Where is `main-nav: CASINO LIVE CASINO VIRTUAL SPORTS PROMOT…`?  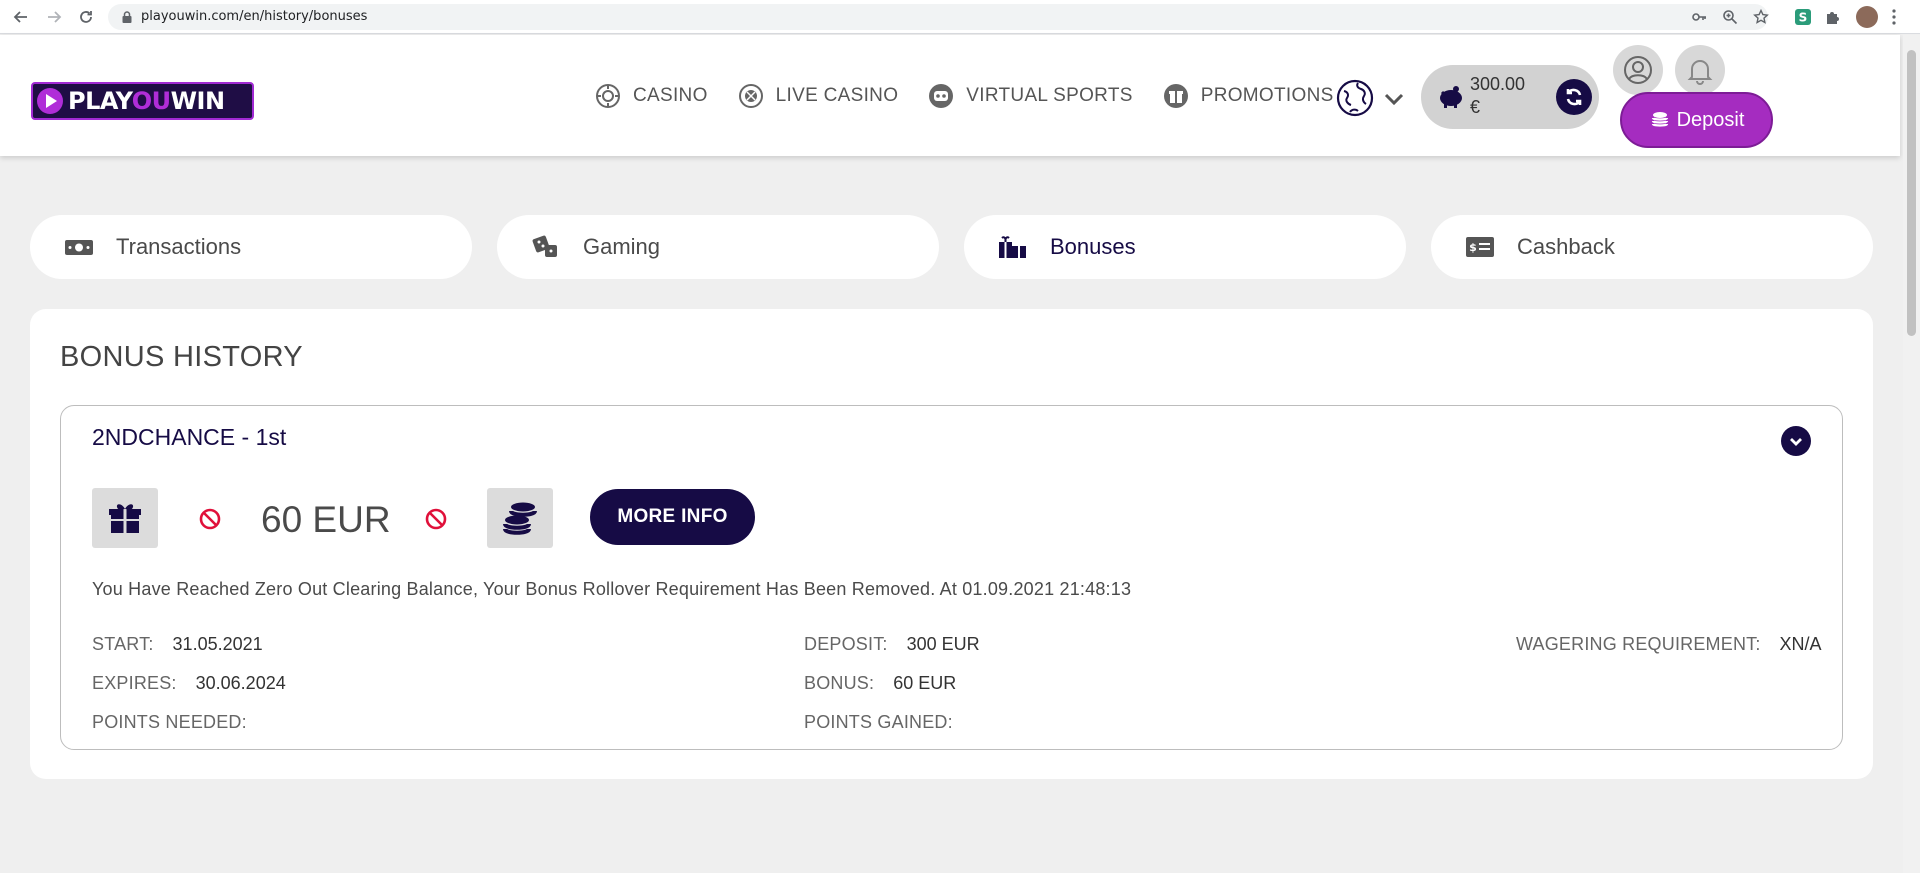 main-nav: CASINO LIVE CASINO VIRTUAL SPORTS PROMOT… is located at coordinates (979, 96).